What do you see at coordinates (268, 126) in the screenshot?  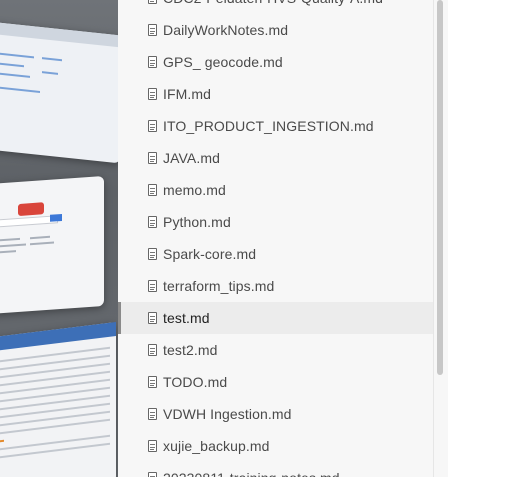 I see `file-name: ITO_PRODUCT_INGESTION.md` at bounding box center [268, 126].